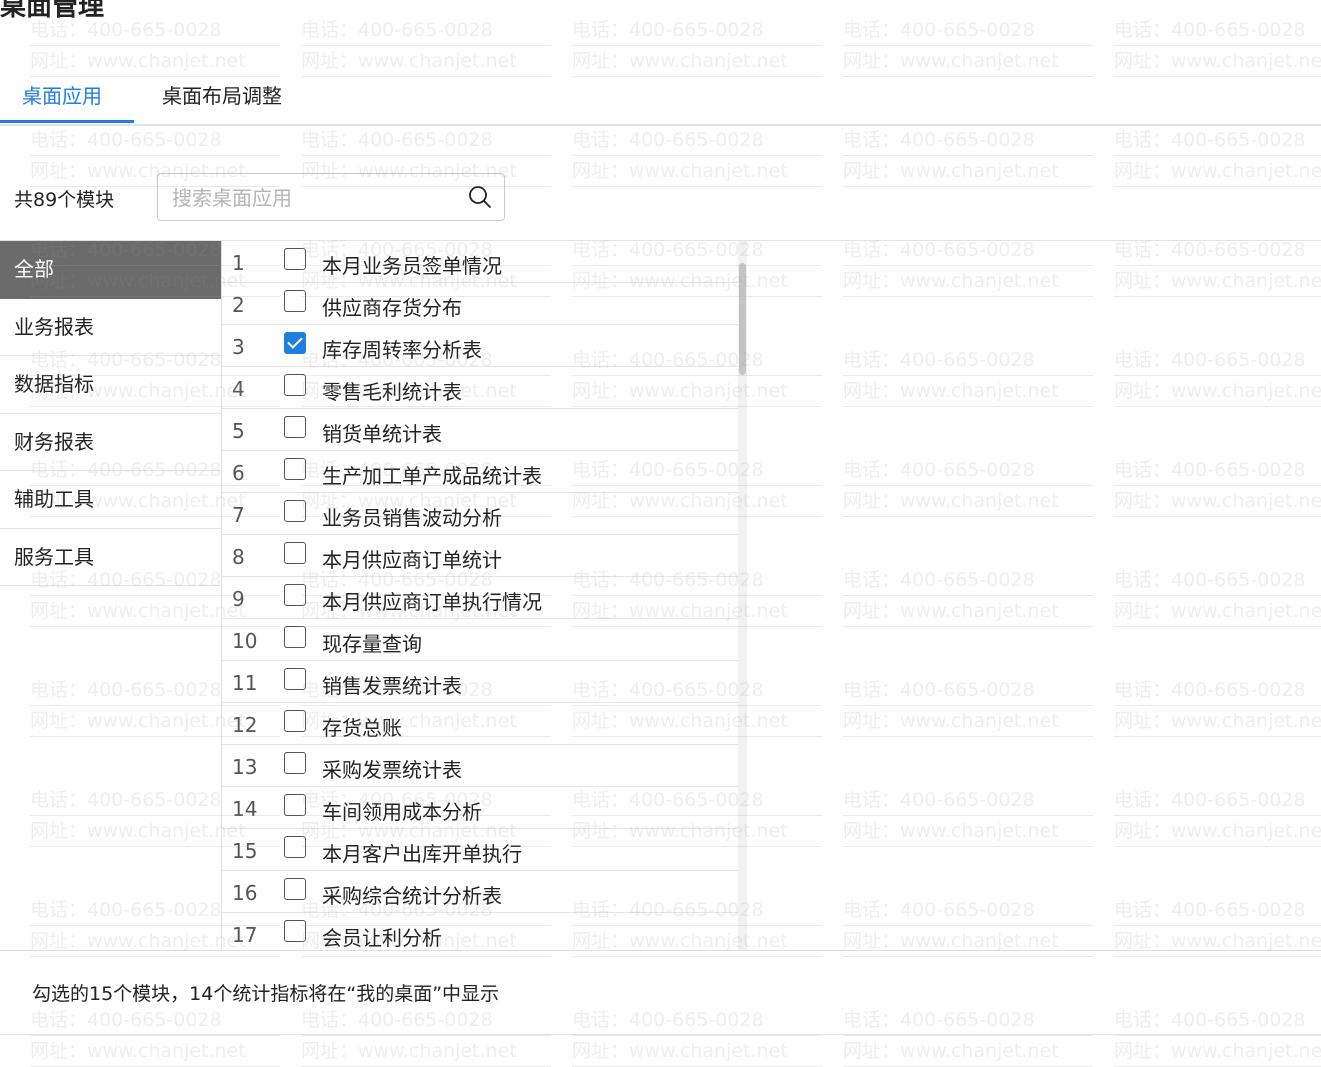  I want to click on tab-desktop-layout: 桌面布局调整, so click(222, 94).